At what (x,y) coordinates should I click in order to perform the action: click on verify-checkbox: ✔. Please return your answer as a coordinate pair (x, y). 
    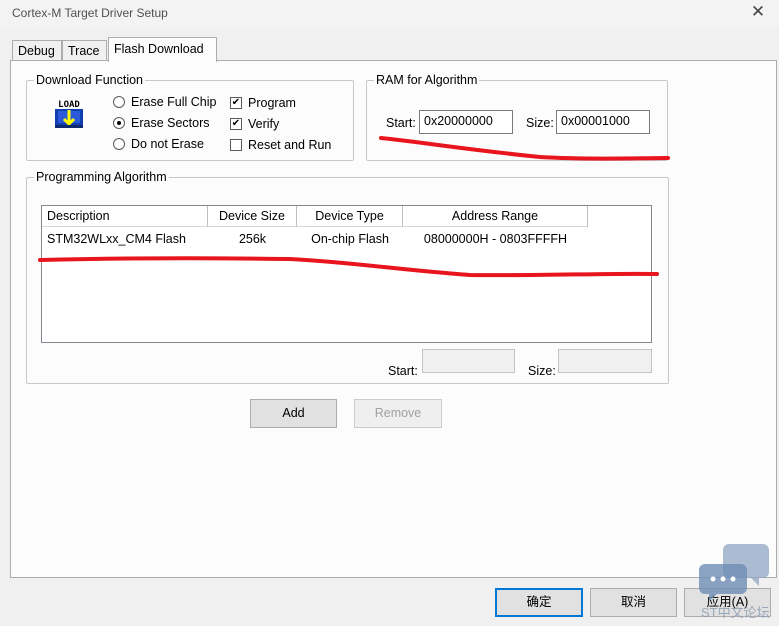
    Looking at the image, I should click on (236, 124).